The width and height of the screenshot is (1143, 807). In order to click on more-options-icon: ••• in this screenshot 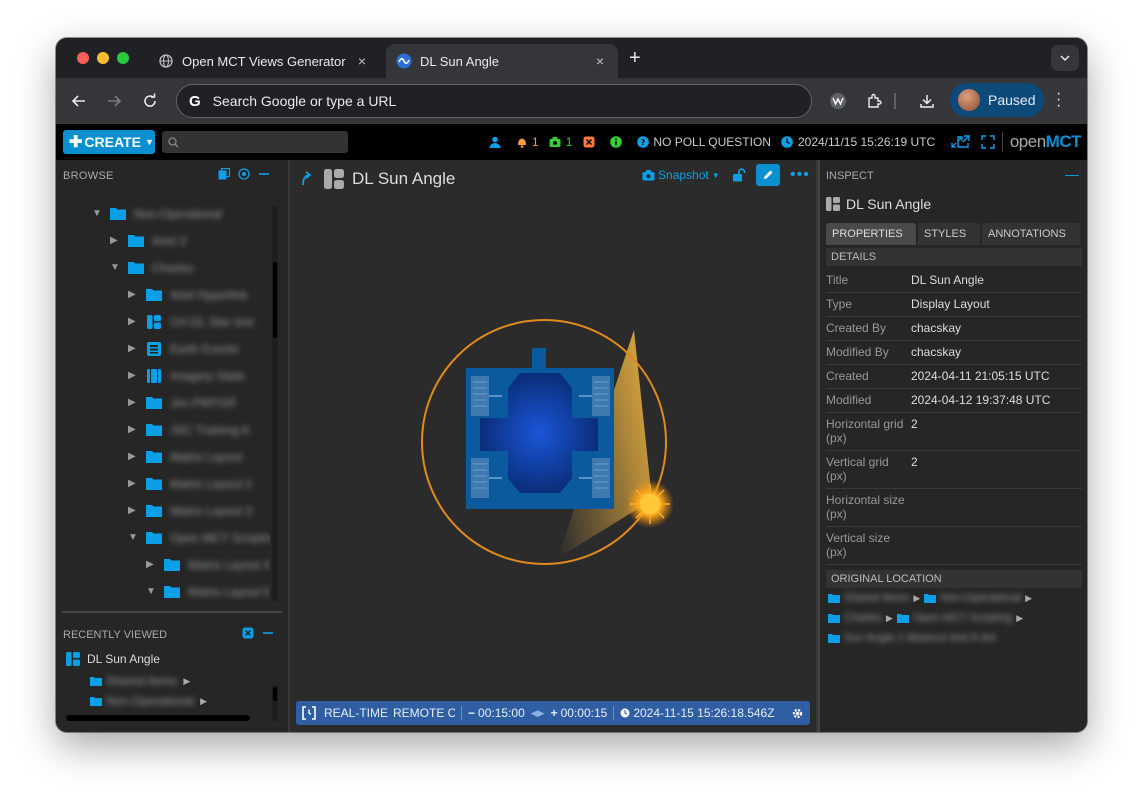, I will do `click(800, 175)`.